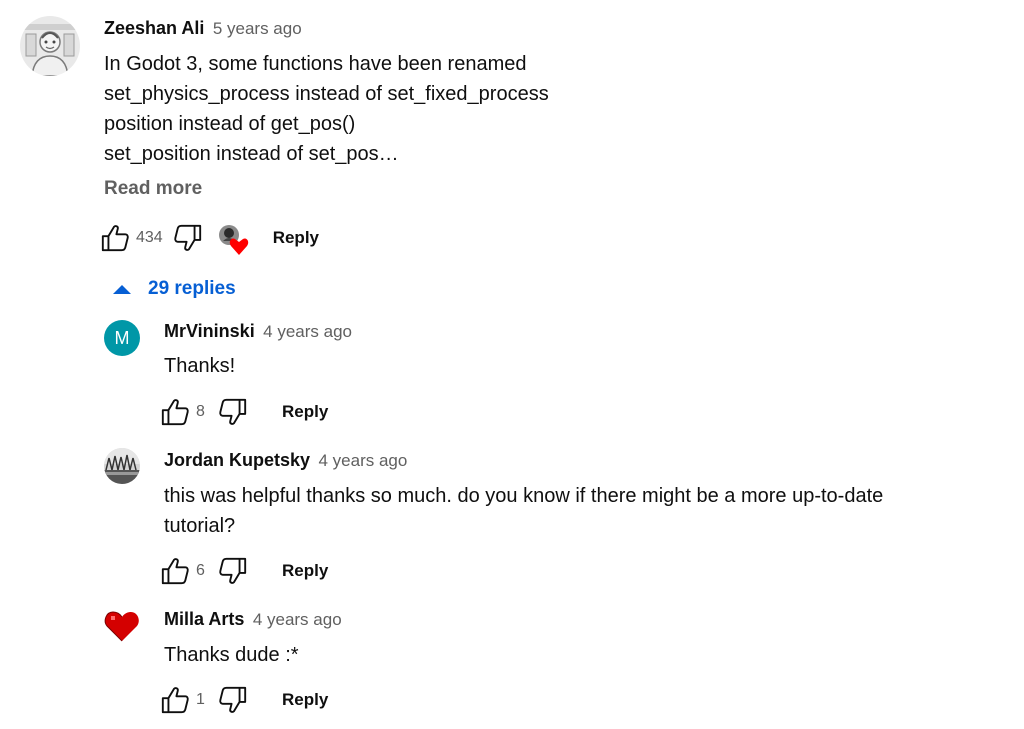 The height and width of the screenshot is (729, 1024). I want to click on avatar-jordan, so click(122, 466).